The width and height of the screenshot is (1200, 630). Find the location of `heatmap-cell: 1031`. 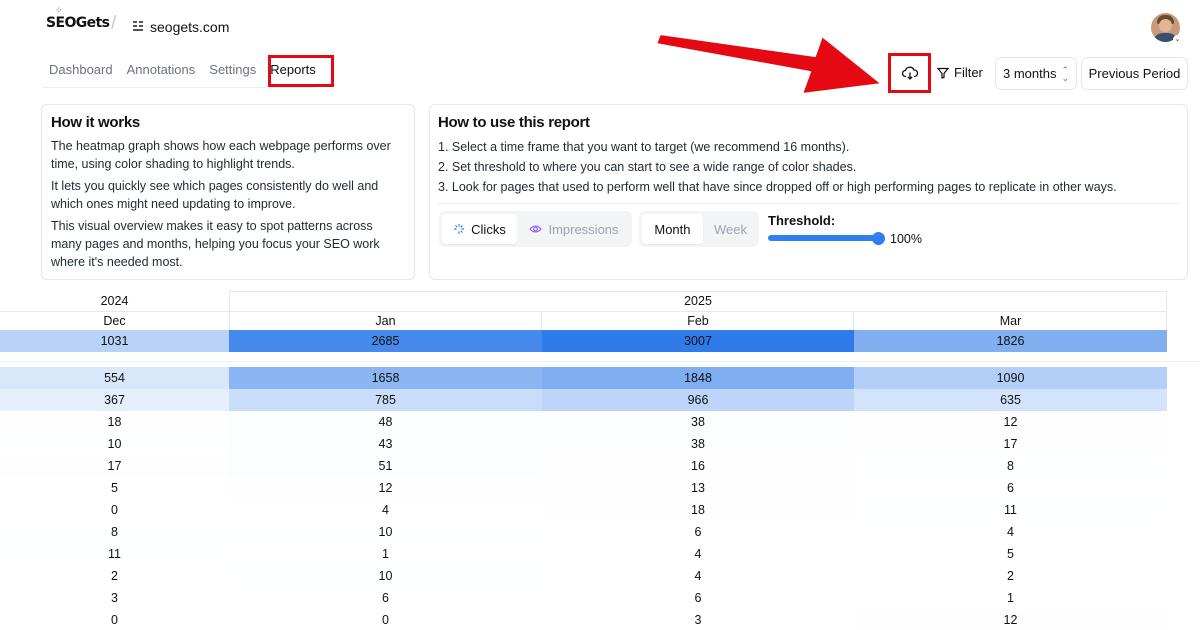

heatmap-cell: 1031 is located at coordinates (114, 341).